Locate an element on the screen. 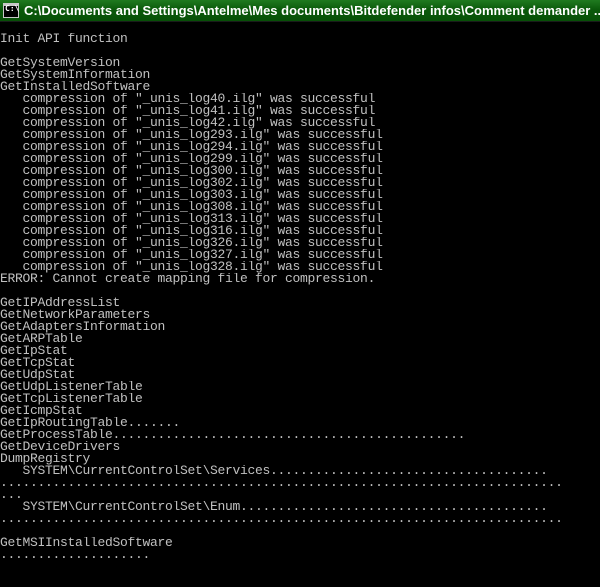  console-line: GetTcpListenerTable is located at coordinates (71, 399).